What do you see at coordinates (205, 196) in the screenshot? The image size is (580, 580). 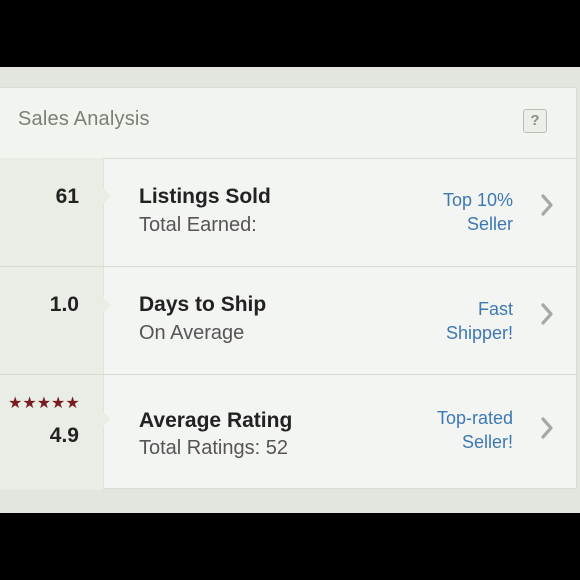 I see `stat-label: Listings Sold` at bounding box center [205, 196].